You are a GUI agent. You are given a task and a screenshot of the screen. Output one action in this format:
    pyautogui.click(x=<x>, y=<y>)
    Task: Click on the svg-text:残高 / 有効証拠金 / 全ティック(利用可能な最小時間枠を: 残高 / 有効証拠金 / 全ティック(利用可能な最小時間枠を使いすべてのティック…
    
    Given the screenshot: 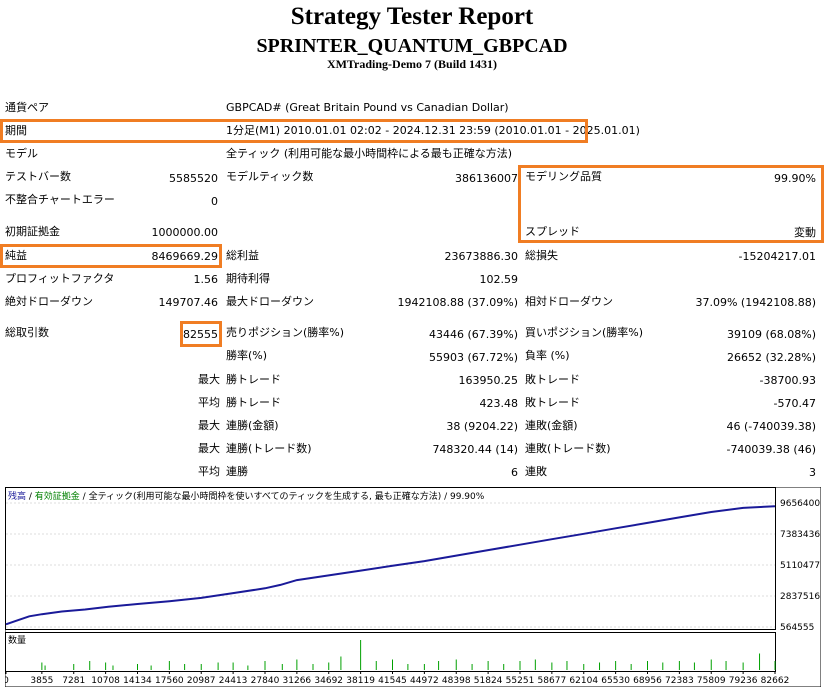 What is the action you would take?
    pyautogui.click(x=246, y=496)
    